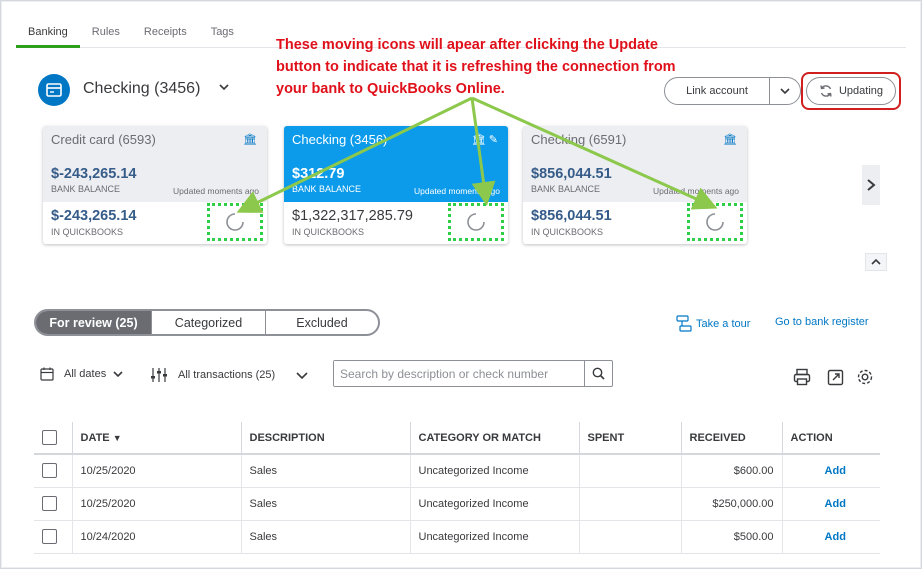  What do you see at coordinates (459, 373) in the screenshot?
I see `search-input` at bounding box center [459, 373].